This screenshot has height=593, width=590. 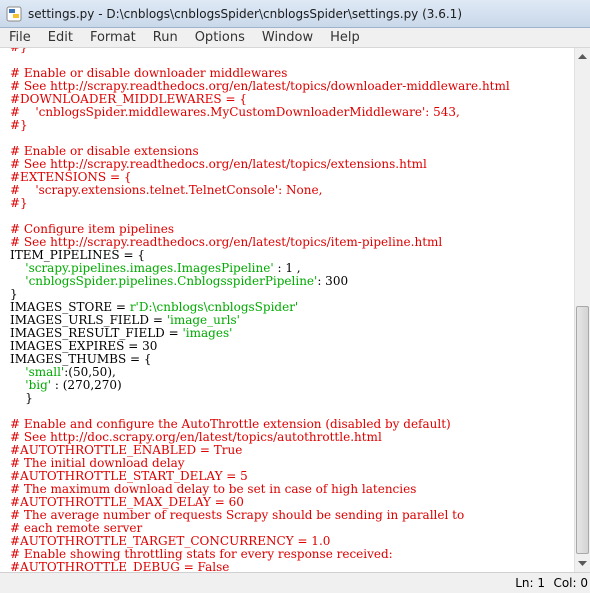 What do you see at coordinates (38, 385) in the screenshot?
I see `code-string: 'big'` at bounding box center [38, 385].